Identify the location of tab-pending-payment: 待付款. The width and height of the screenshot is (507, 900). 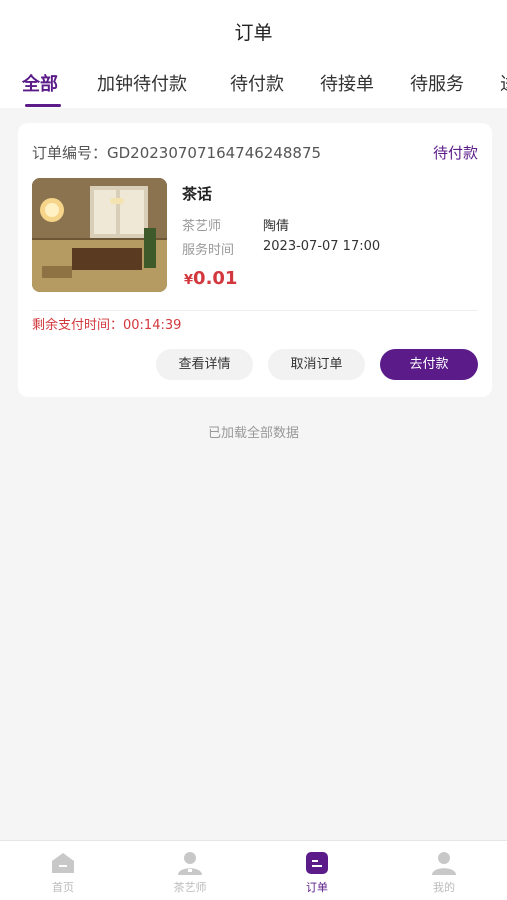
(257, 83).